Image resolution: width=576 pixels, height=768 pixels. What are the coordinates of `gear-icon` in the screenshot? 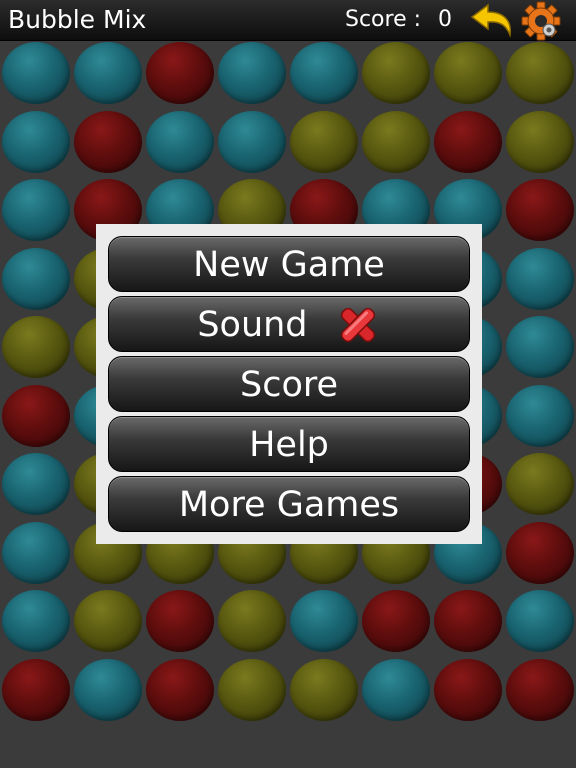 It's located at (541, 21).